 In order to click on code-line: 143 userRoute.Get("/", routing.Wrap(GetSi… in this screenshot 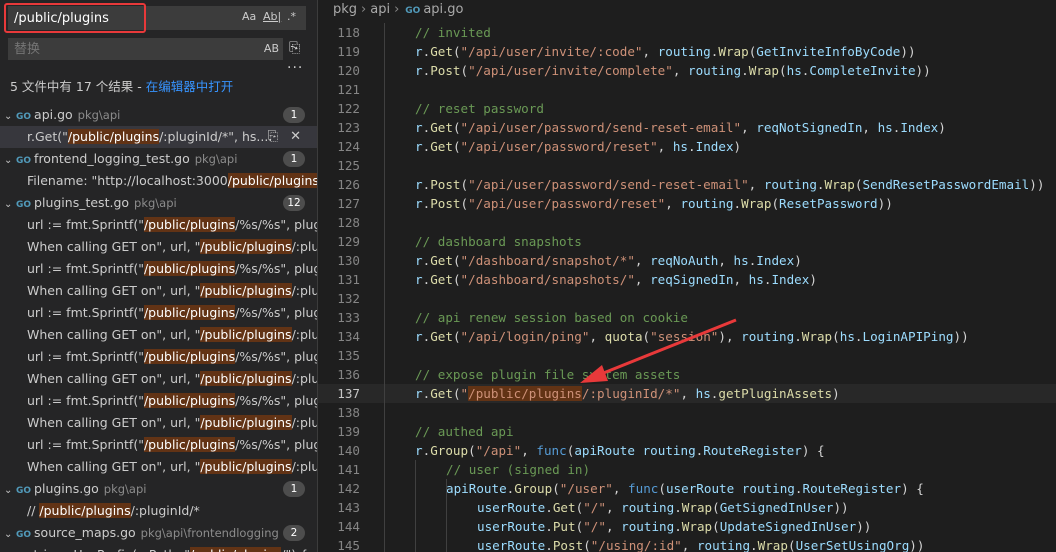, I will do `click(687, 507)`.